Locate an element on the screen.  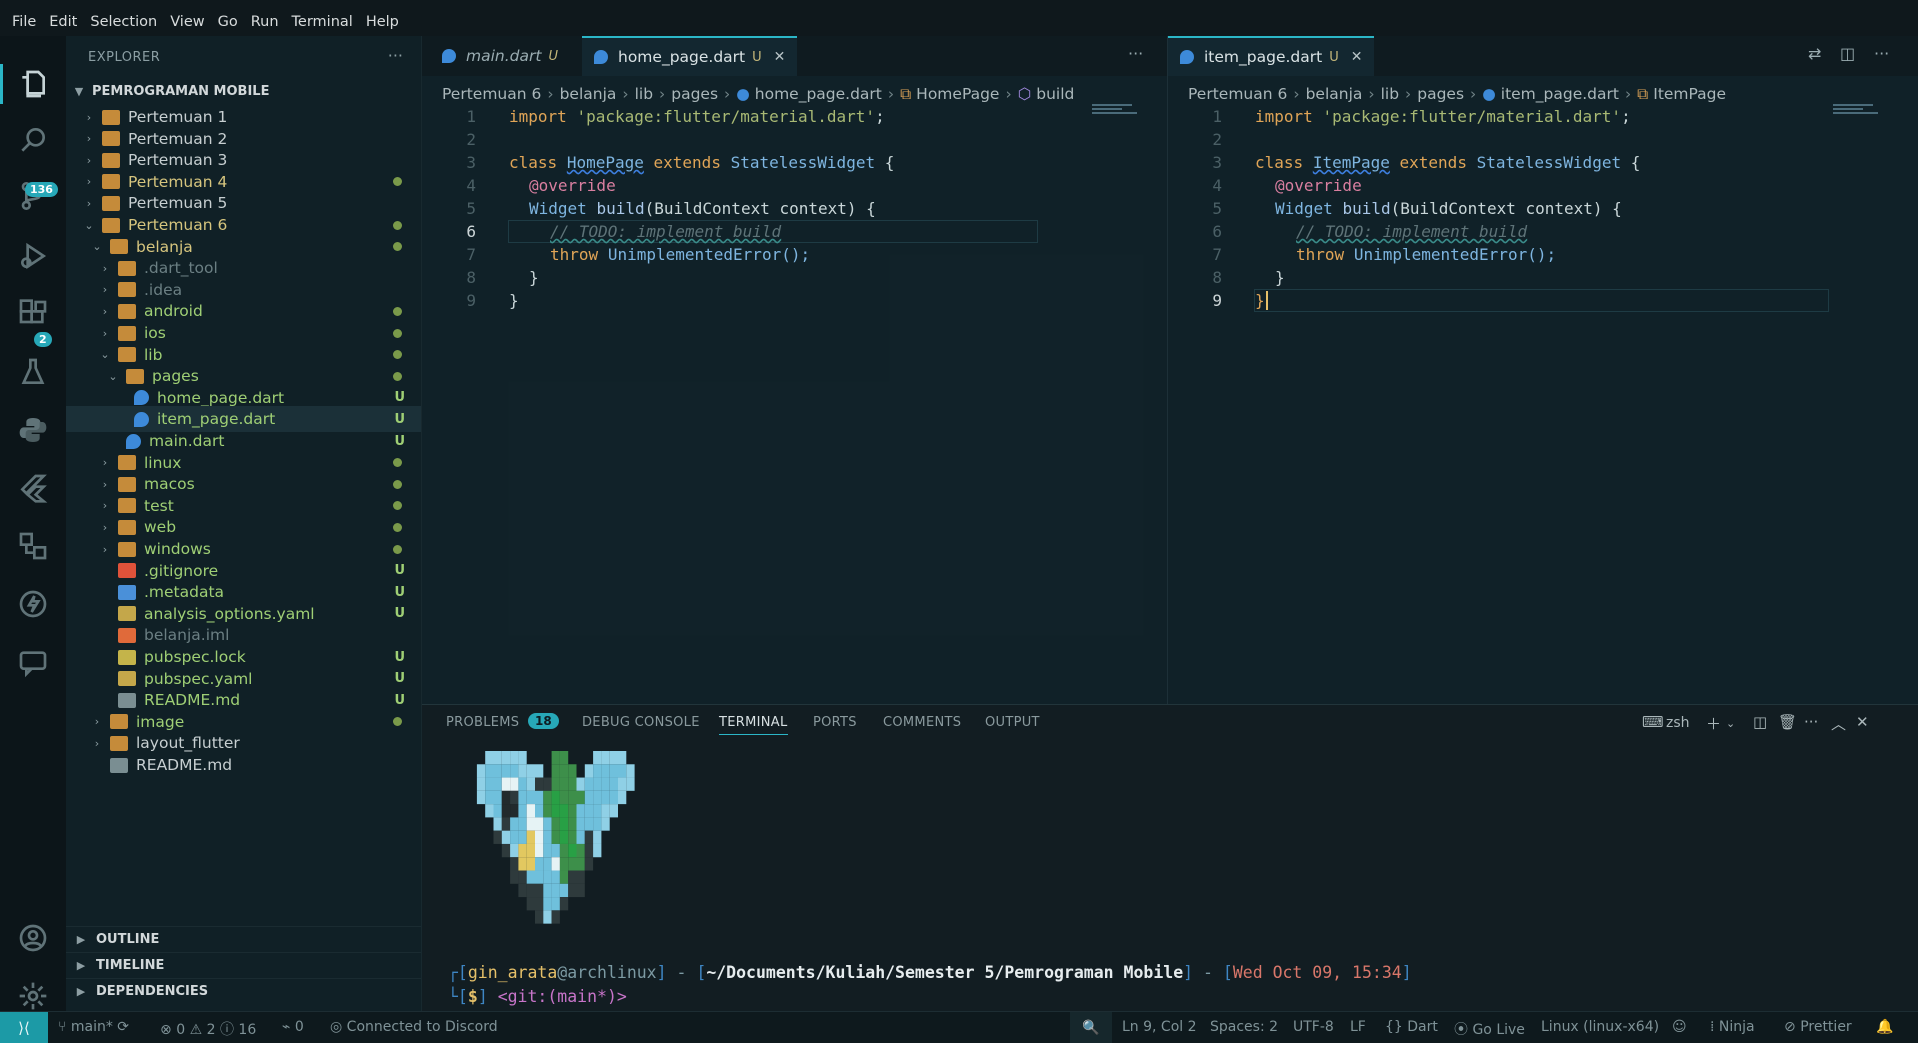
ninja-status: ⁞ Ninja is located at coordinates (1732, 1027).